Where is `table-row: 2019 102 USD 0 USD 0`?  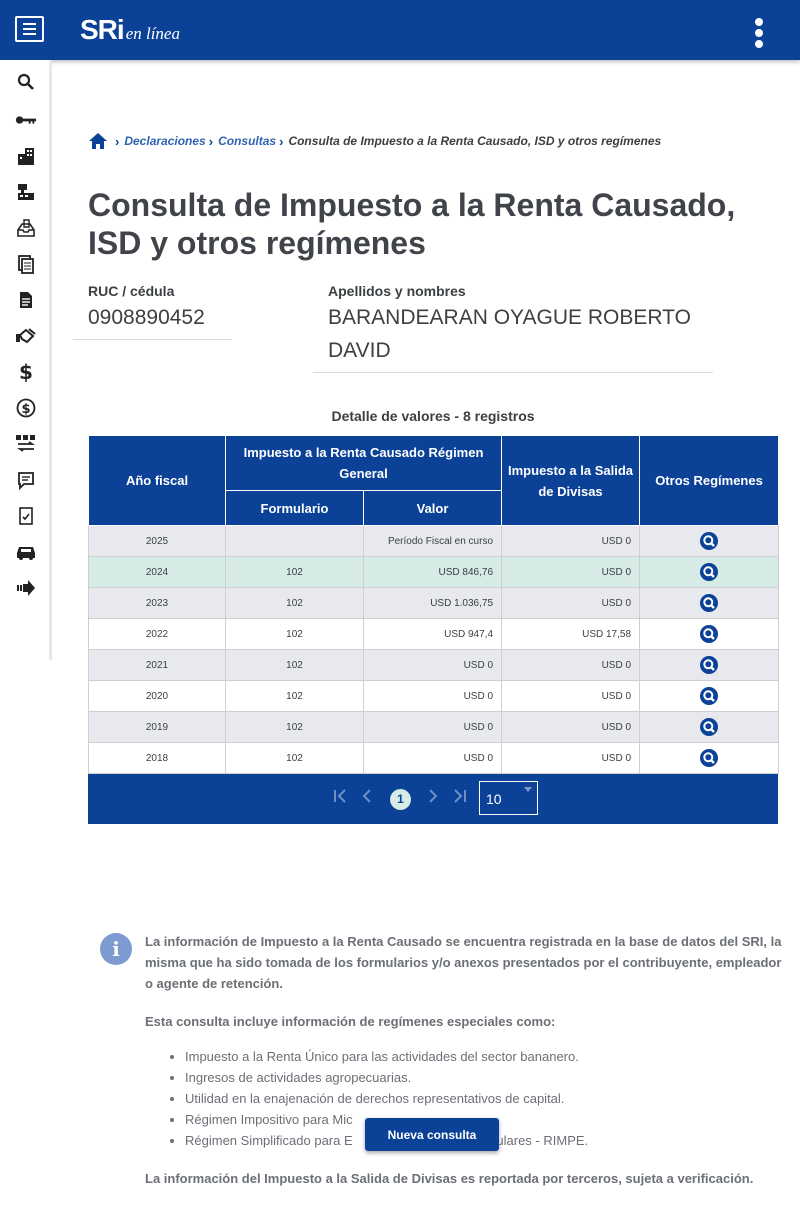 table-row: 2019 102 USD 0 USD 0 is located at coordinates (434, 727).